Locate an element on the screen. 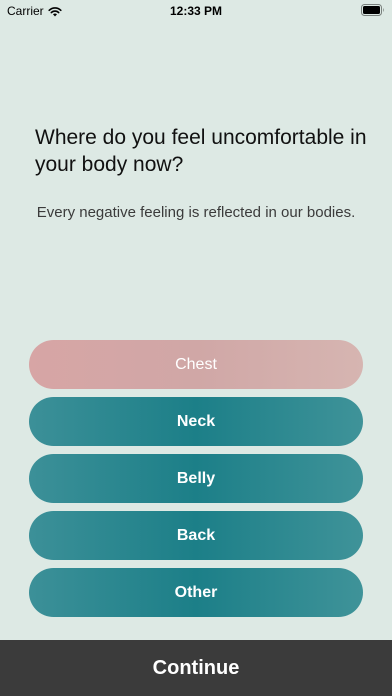  status-bar: Carrier 12:33 PM is located at coordinates (196, 11).